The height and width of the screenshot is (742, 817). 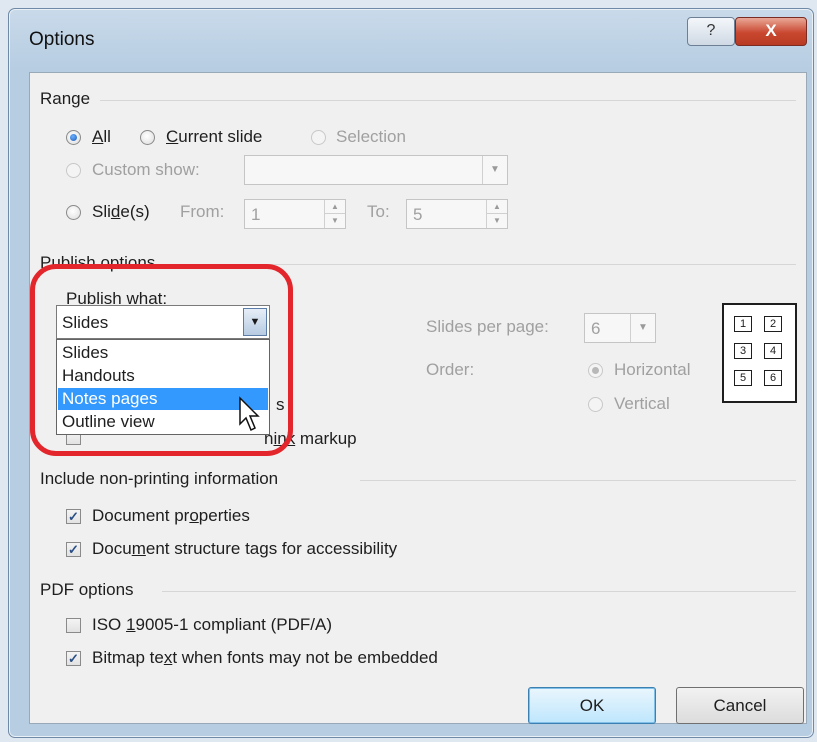 I want to click on radio-selection-label: Selection, so click(x=371, y=137).